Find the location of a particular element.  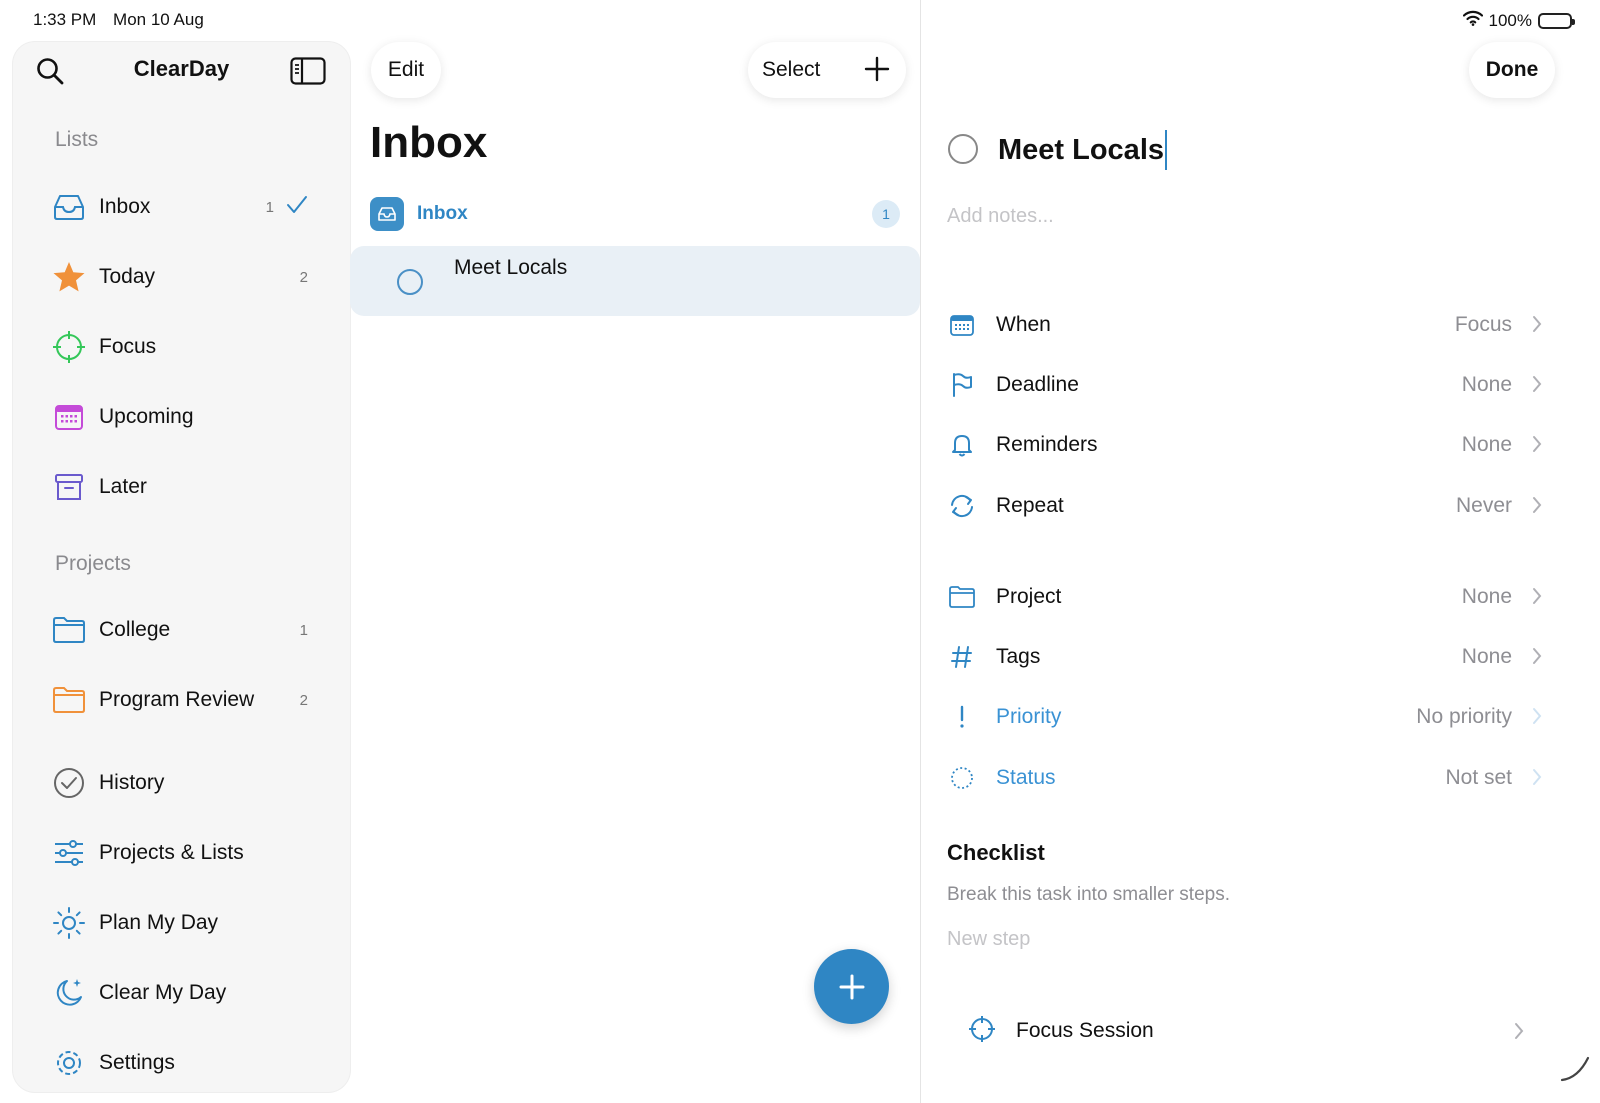

sidebar-item-label: History is located at coordinates (132, 782).